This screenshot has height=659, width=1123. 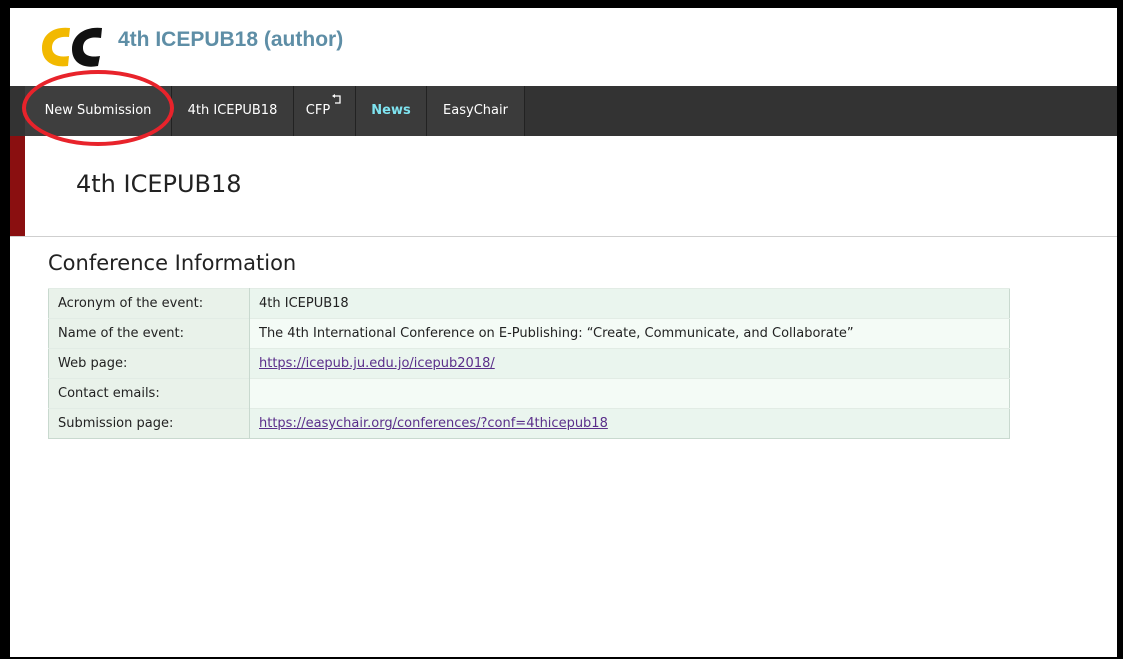 What do you see at coordinates (172, 263) in the screenshot?
I see `section-title: Conference Information` at bounding box center [172, 263].